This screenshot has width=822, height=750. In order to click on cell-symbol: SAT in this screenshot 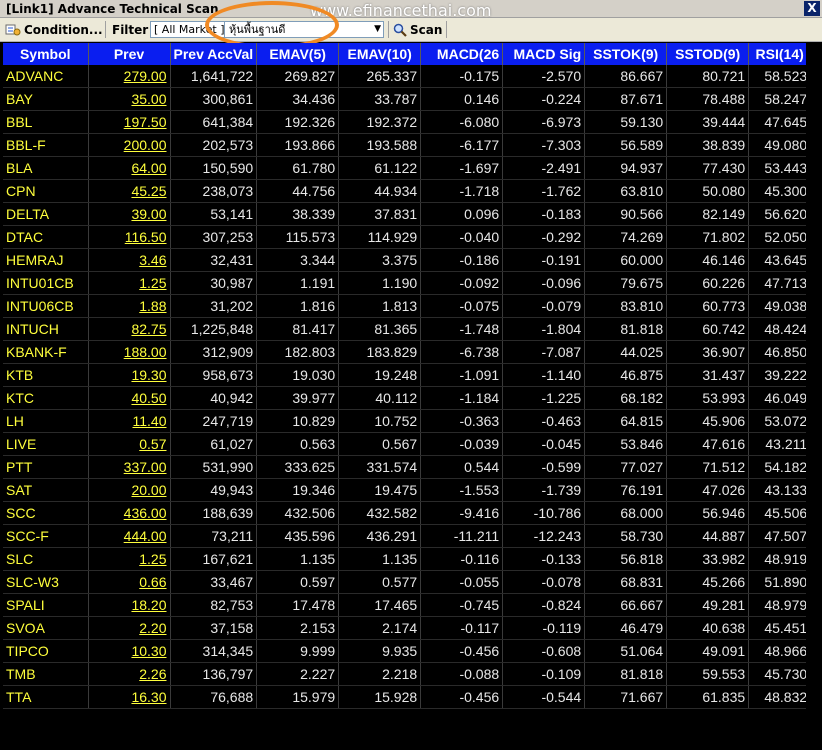, I will do `click(46, 490)`.